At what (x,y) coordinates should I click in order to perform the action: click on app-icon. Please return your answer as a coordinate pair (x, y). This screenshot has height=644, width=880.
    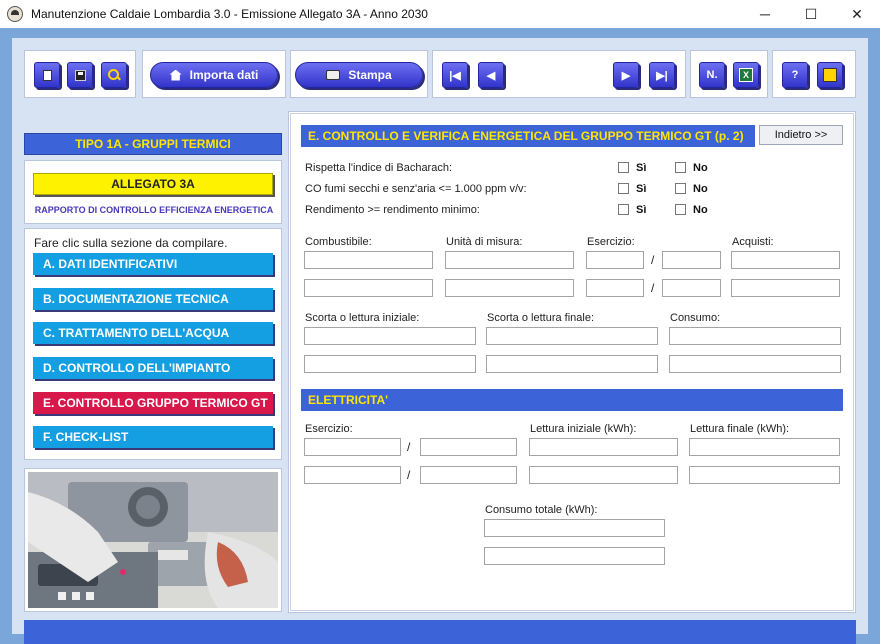
    Looking at the image, I should click on (15, 14).